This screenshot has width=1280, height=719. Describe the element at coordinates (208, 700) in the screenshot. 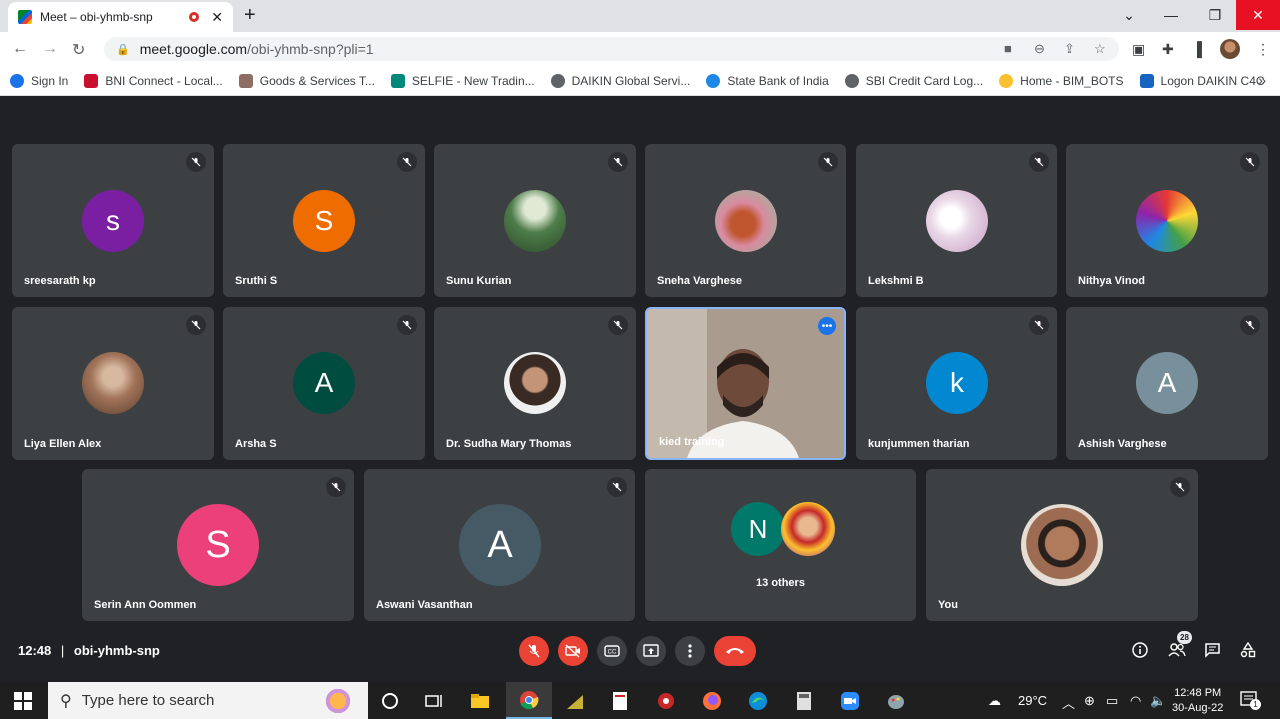

I see `taskbar-search: ⚲ Type here to search` at that location.